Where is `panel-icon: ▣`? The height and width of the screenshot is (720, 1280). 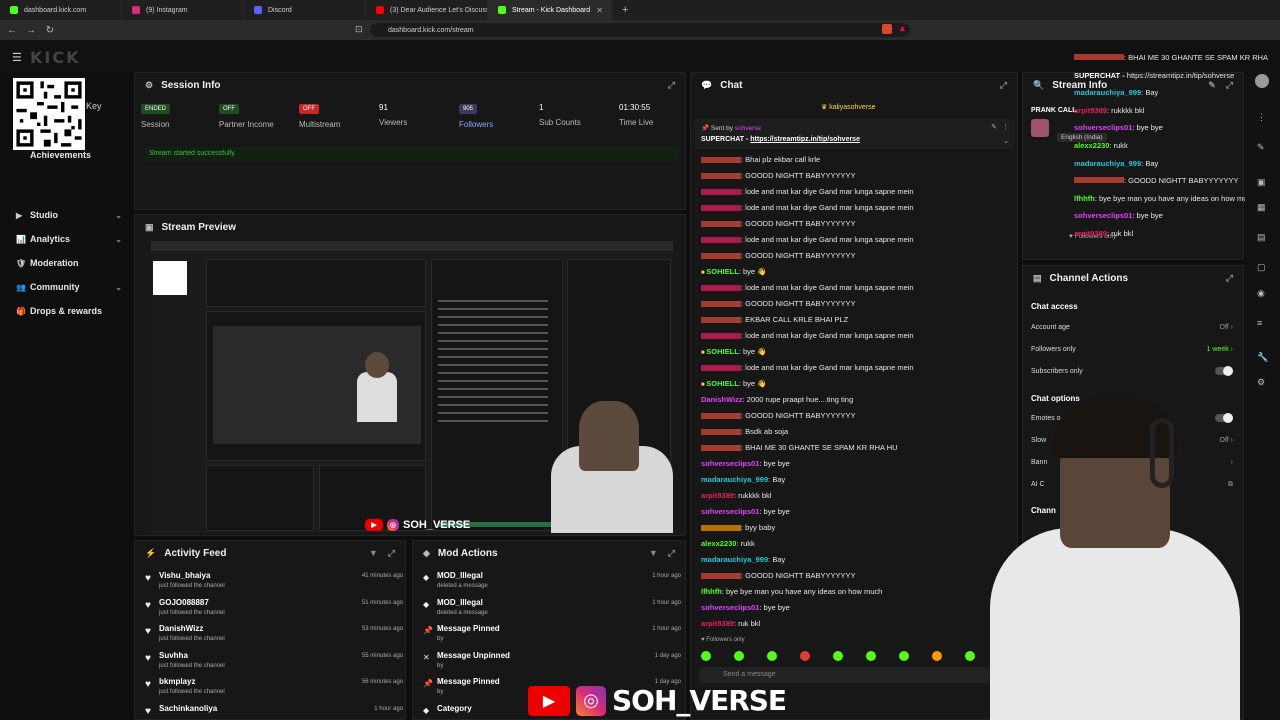 panel-icon: ▣ is located at coordinates (1261, 182).